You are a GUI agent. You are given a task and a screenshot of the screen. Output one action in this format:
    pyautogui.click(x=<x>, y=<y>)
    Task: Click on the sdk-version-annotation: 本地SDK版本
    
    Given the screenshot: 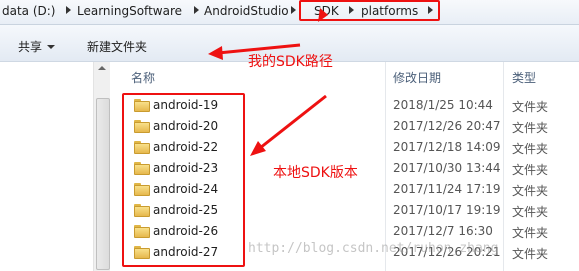 What is the action you would take?
    pyautogui.click(x=315, y=173)
    